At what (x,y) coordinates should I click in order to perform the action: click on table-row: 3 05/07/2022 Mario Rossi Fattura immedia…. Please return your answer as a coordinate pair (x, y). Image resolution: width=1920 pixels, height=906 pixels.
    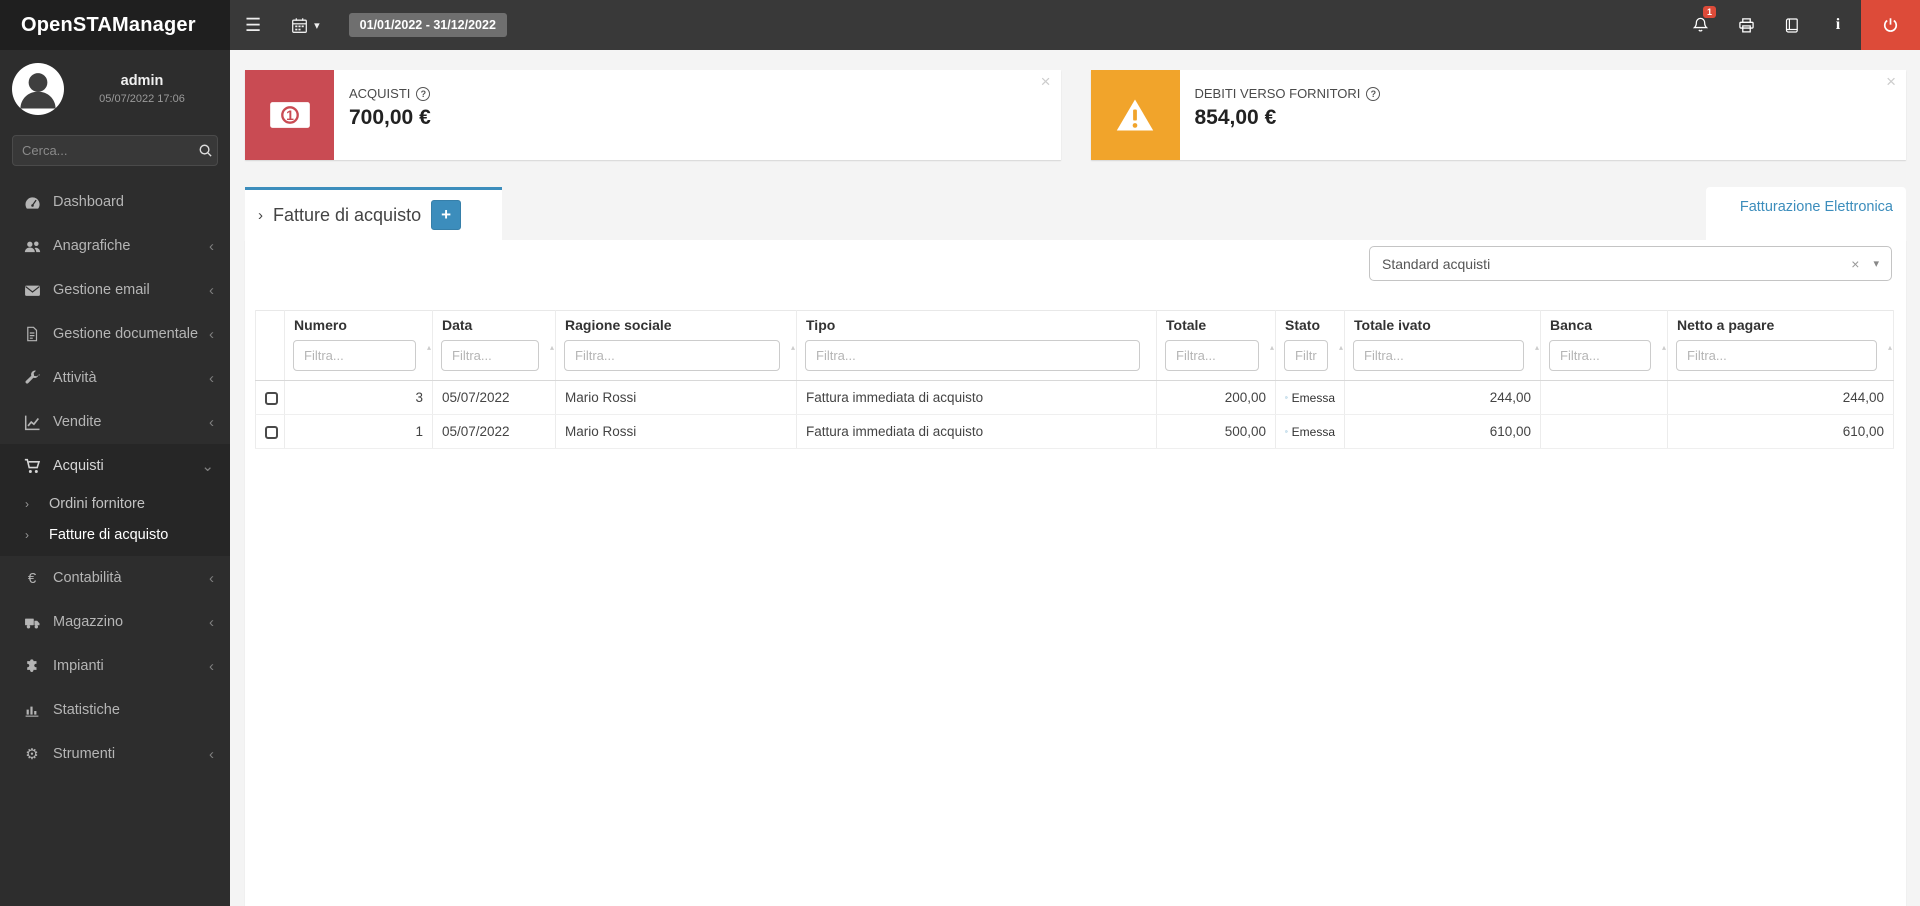
    Looking at the image, I should click on (1074, 397).